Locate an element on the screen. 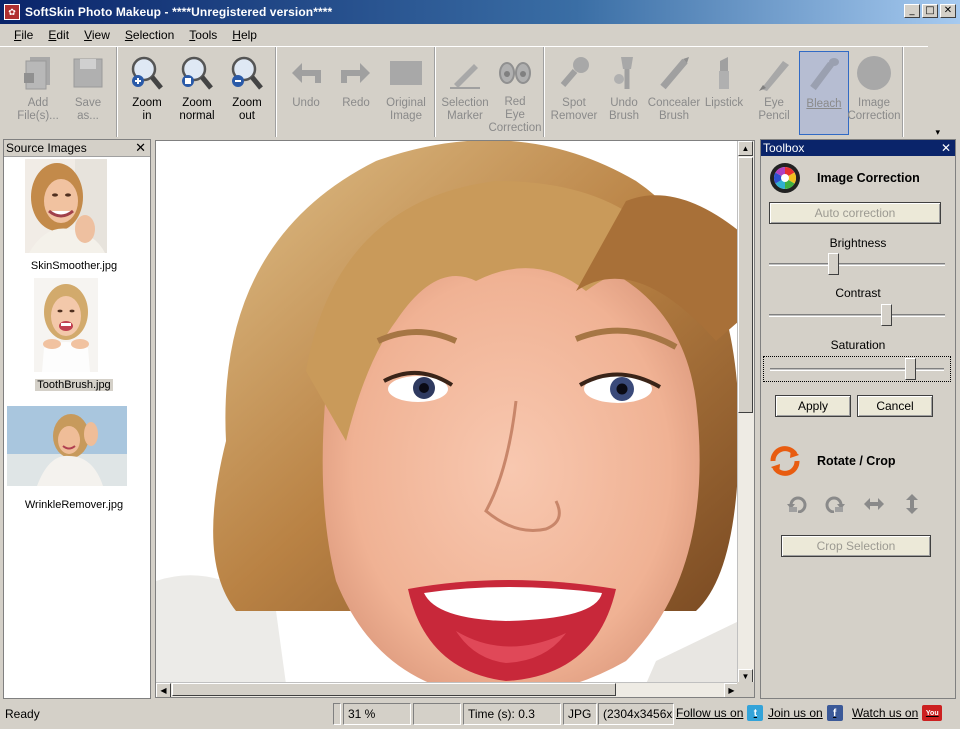  toolbar-overflow-icon: ▾ is located at coordinates (937, 132).